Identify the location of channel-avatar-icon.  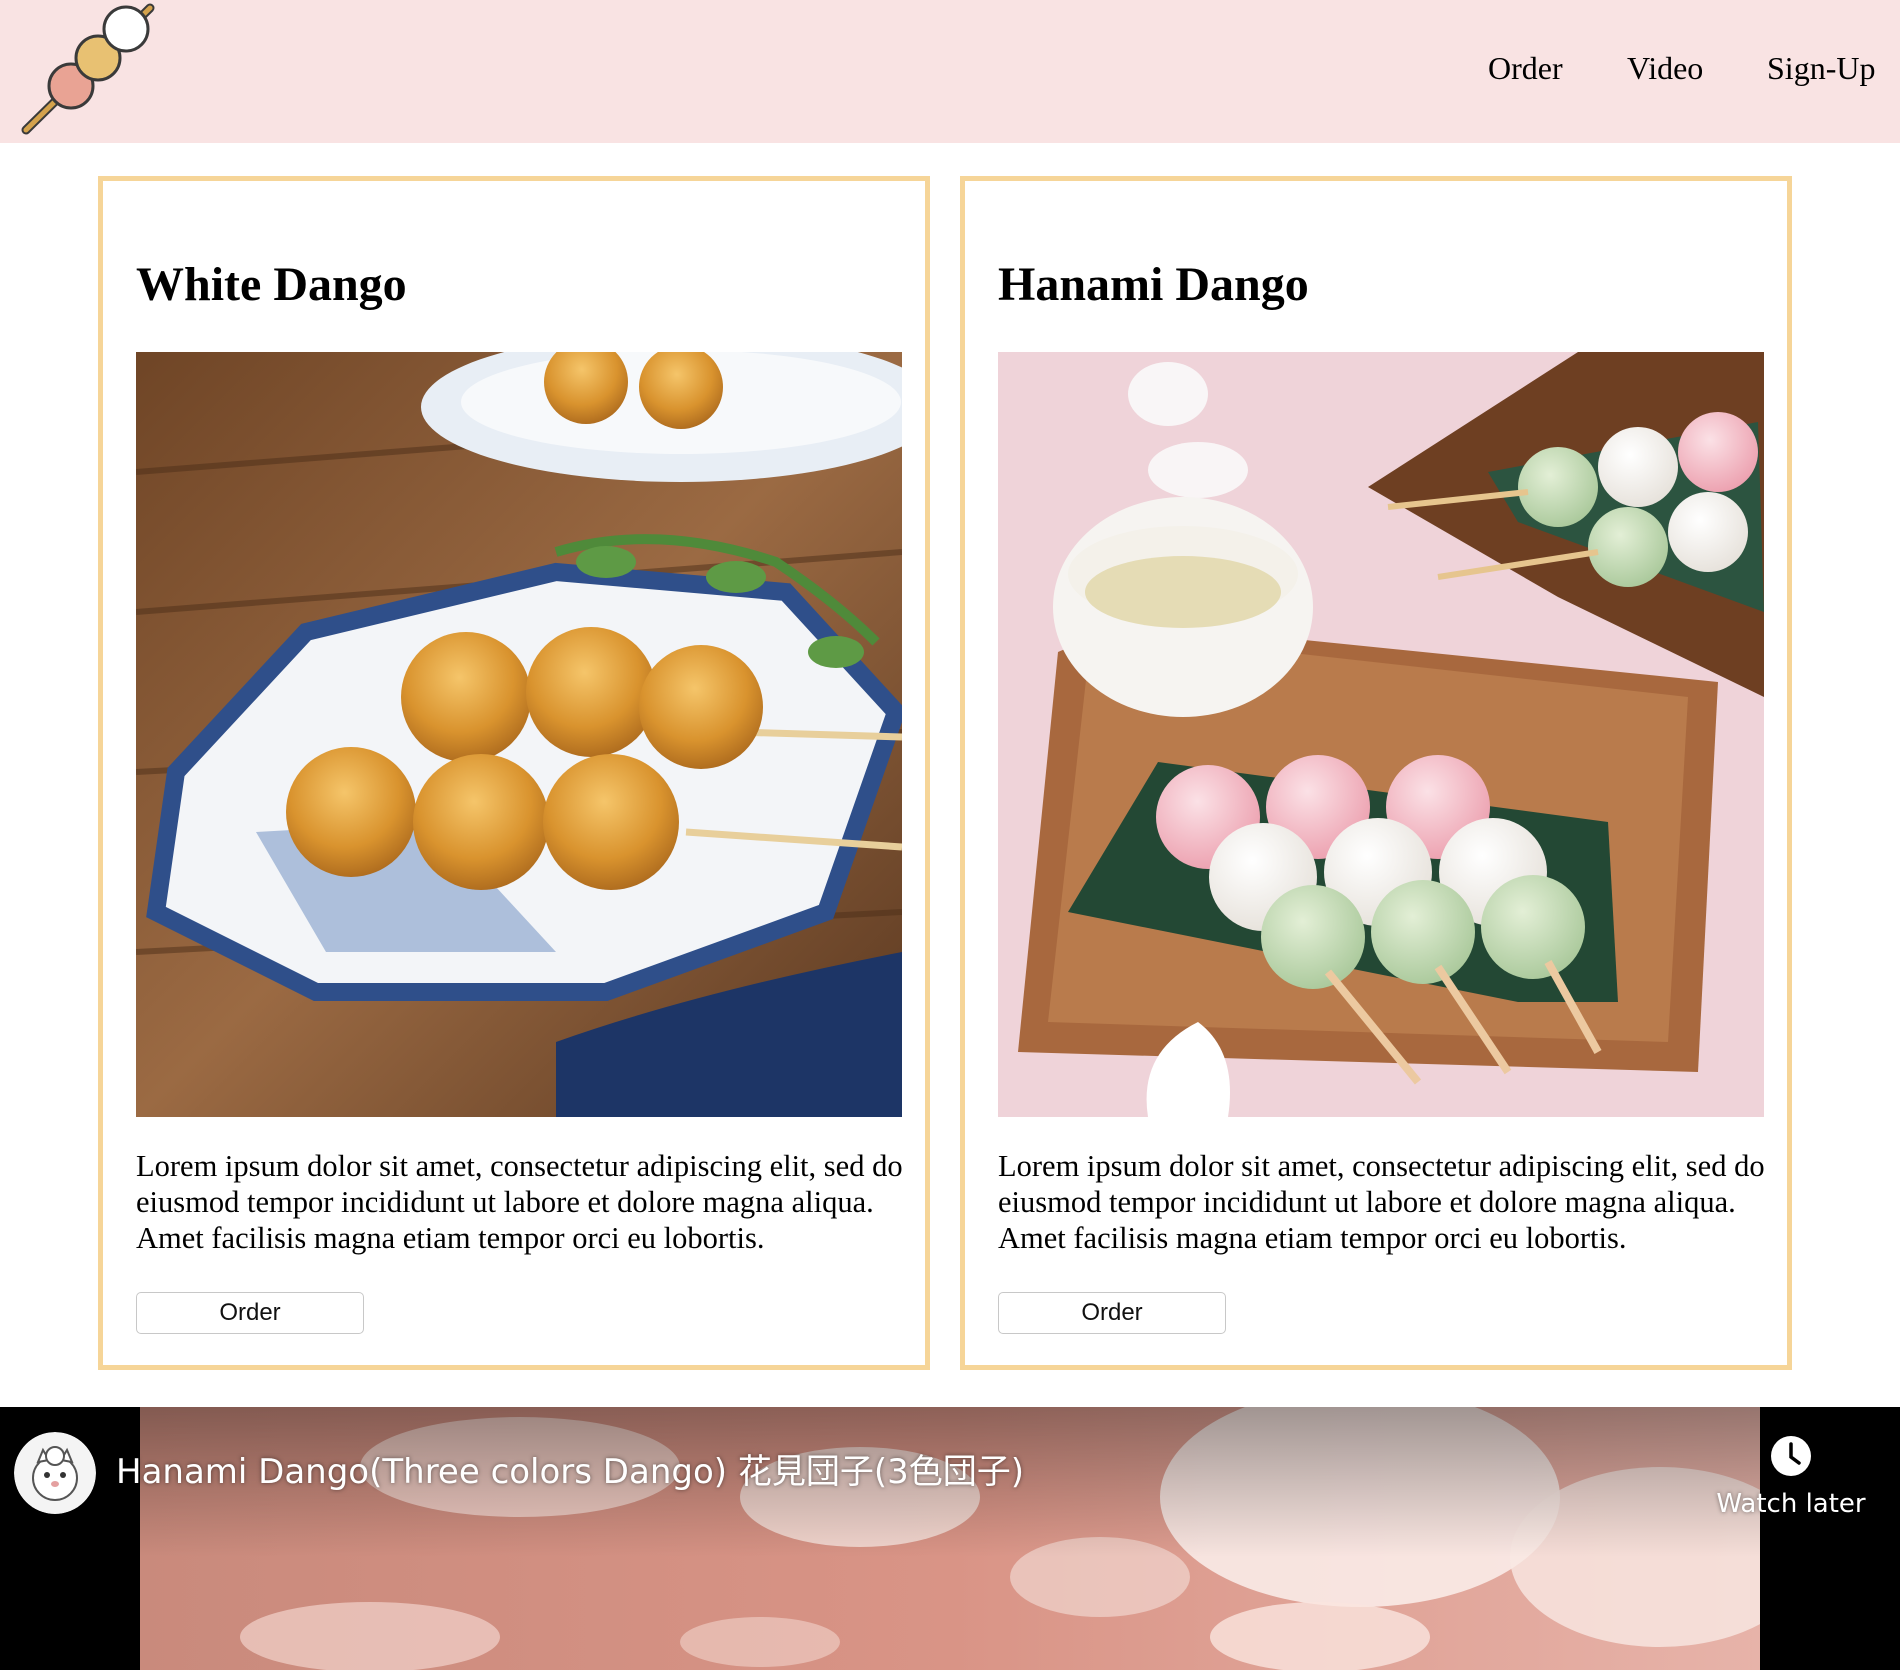
(55, 1473).